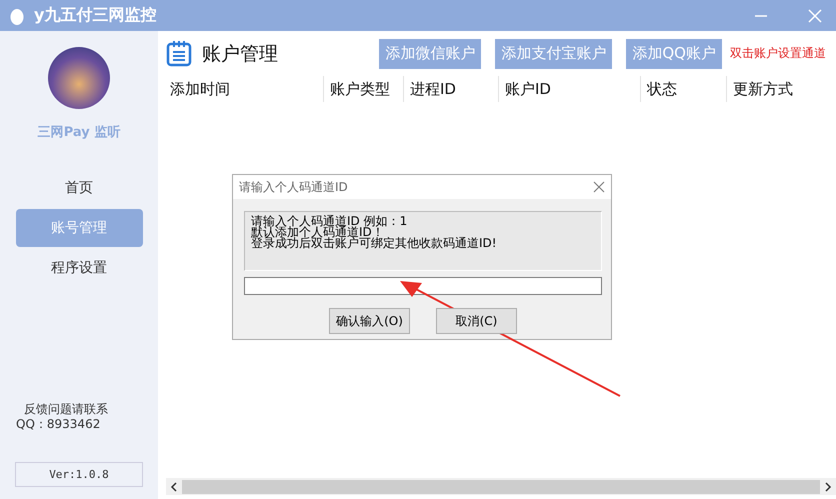  What do you see at coordinates (79, 268) in the screenshot?
I see `nav-item: 程序设置` at bounding box center [79, 268].